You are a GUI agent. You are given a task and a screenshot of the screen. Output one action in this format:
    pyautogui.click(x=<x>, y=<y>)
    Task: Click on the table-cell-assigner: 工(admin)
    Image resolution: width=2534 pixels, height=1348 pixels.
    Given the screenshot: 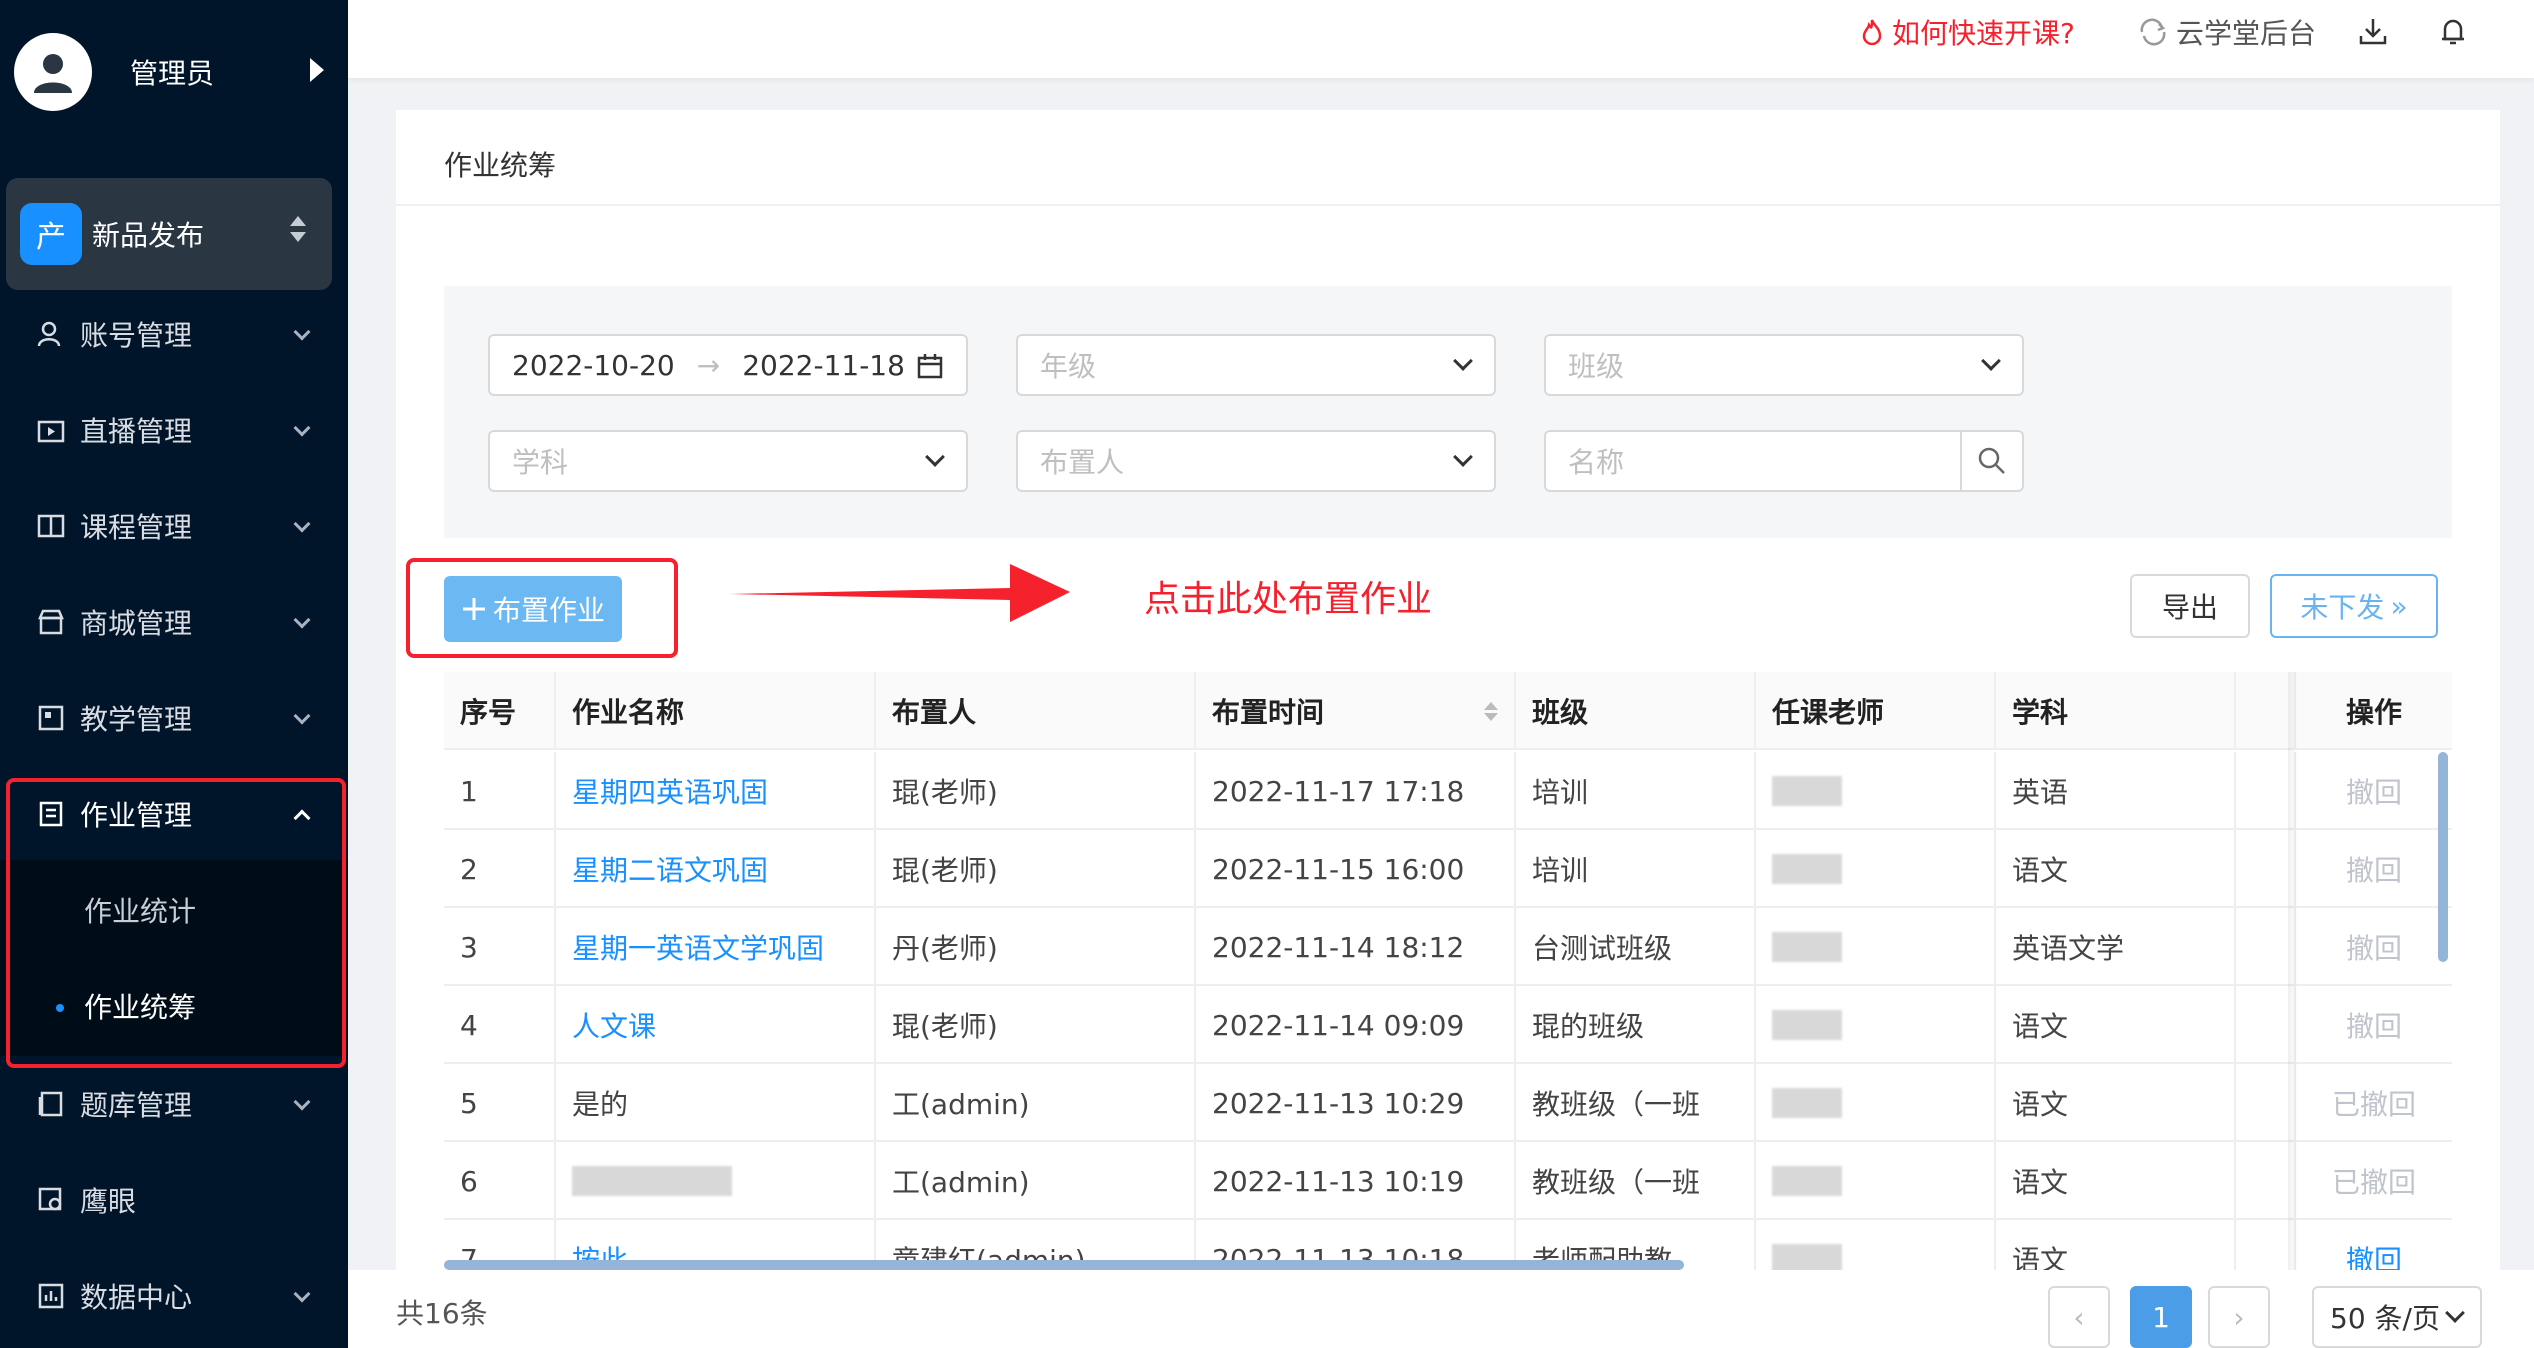 What is the action you would take?
    pyautogui.click(x=1036, y=1103)
    